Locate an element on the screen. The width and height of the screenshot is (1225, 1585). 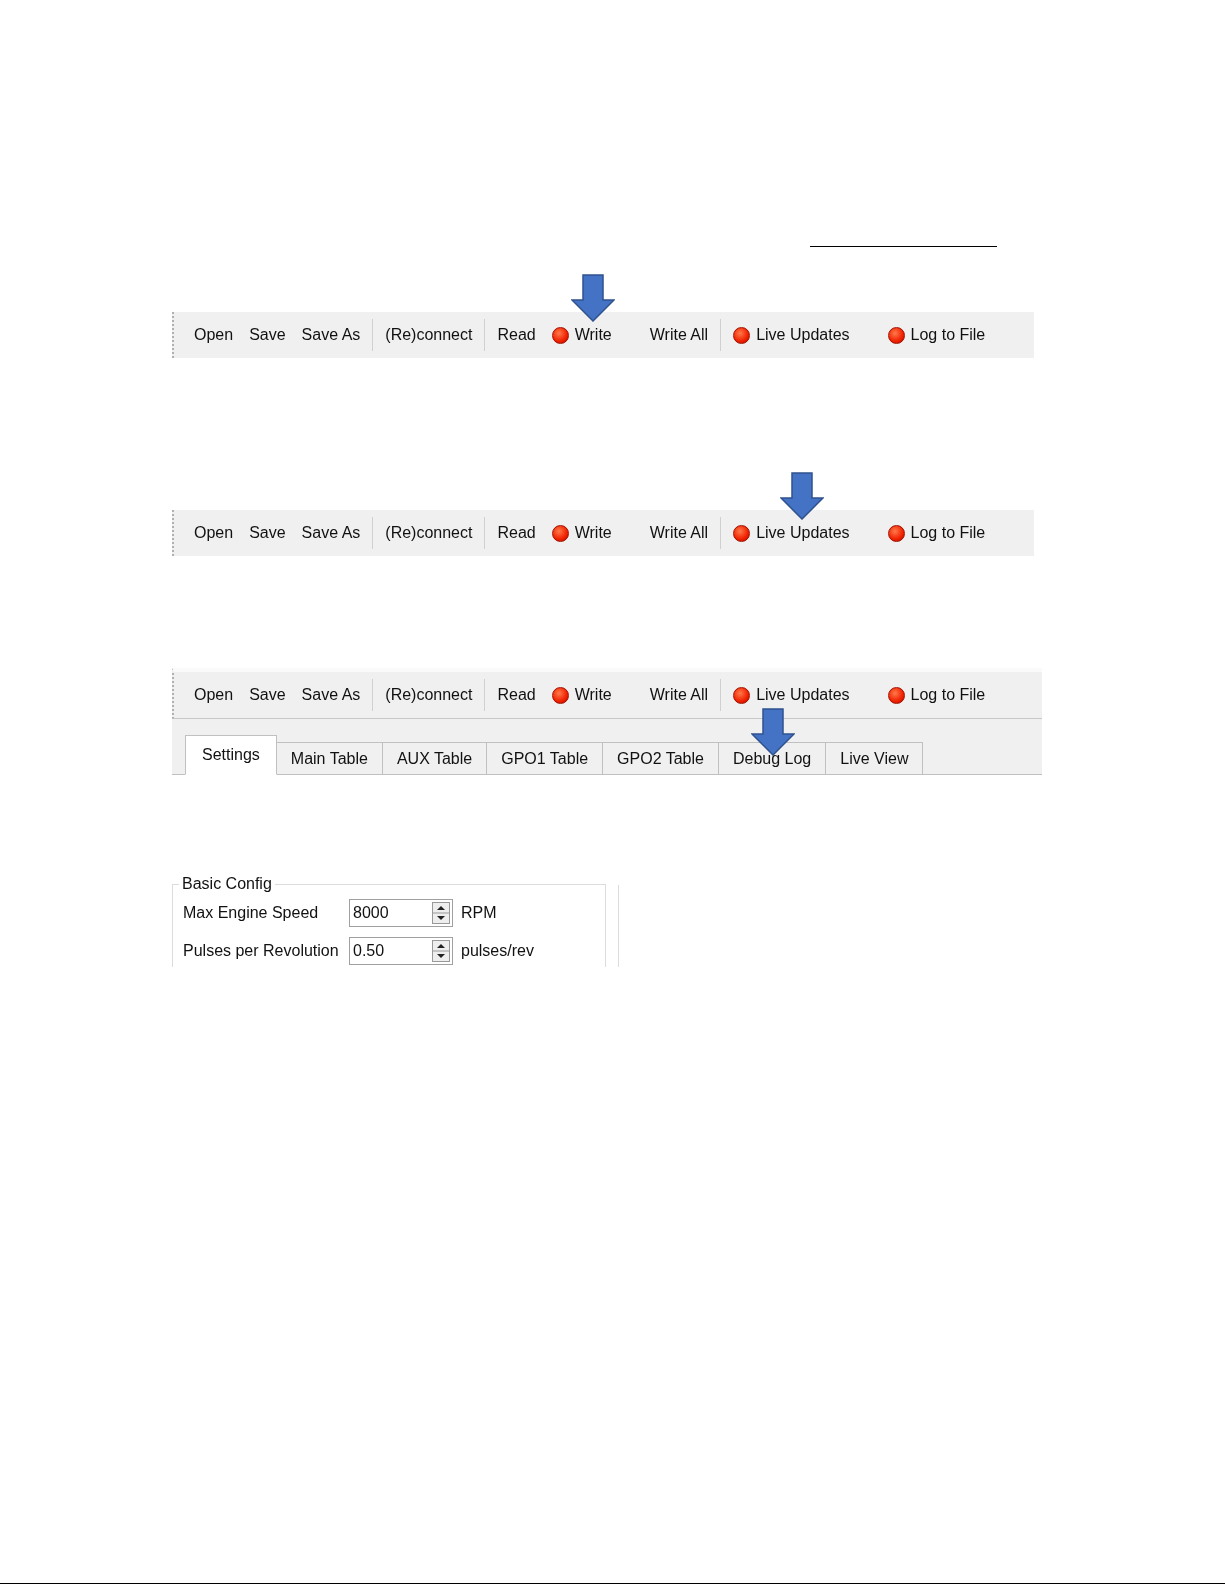
group-title: Basic Config is located at coordinates (227, 884).